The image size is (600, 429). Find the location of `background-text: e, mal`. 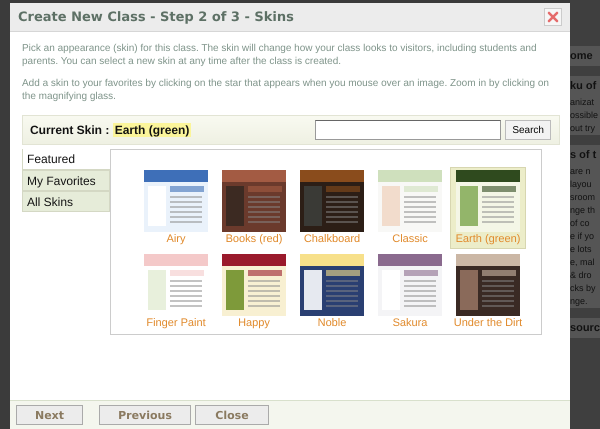

background-text: e, mal is located at coordinates (585, 262).